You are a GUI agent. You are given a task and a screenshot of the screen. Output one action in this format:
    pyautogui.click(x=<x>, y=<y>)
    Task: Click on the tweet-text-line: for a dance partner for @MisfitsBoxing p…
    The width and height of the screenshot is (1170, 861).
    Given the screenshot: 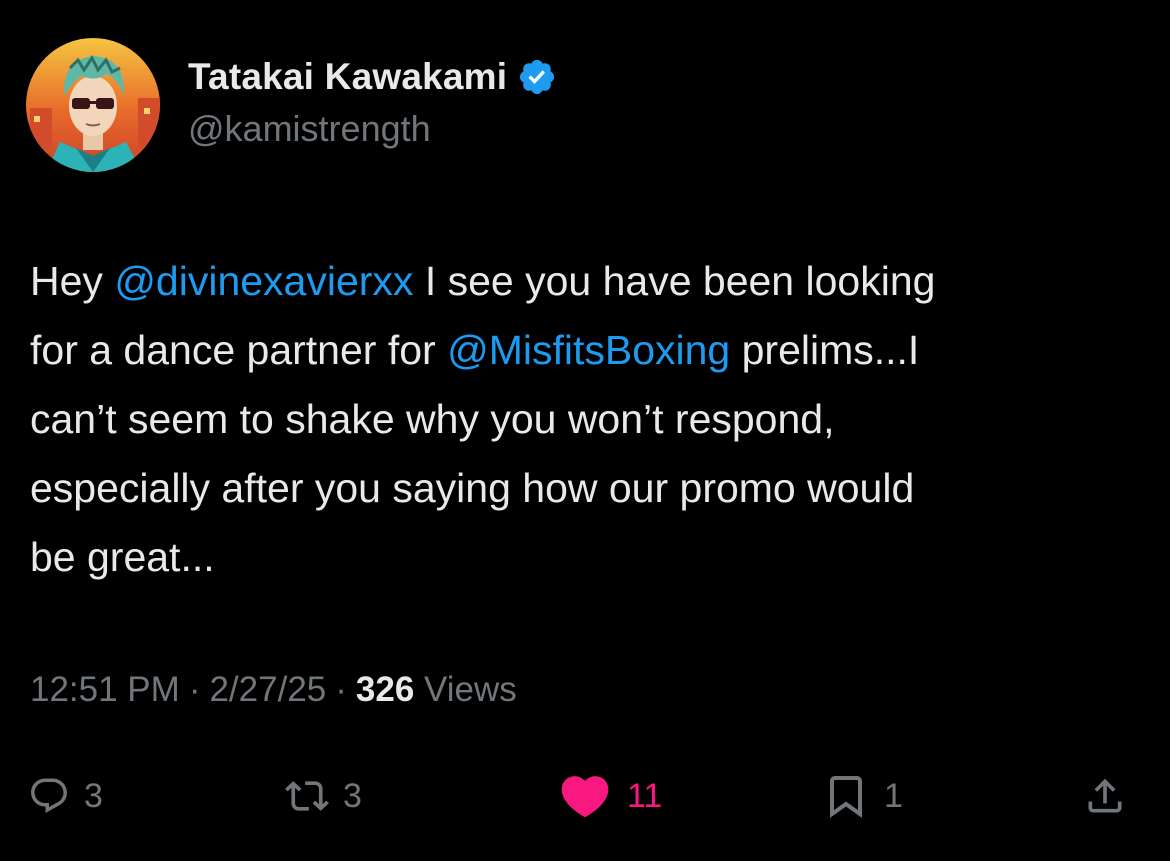 What is the action you would take?
    pyautogui.click(x=587, y=350)
    